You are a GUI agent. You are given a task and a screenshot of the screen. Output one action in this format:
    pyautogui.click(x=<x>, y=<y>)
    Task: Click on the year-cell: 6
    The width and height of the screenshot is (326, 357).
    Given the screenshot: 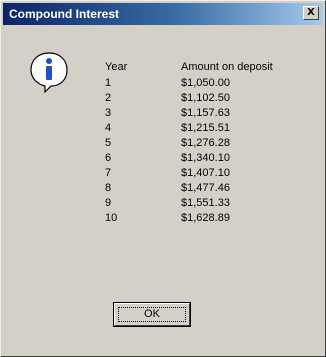 What is the action you would take?
    pyautogui.click(x=108, y=158)
    